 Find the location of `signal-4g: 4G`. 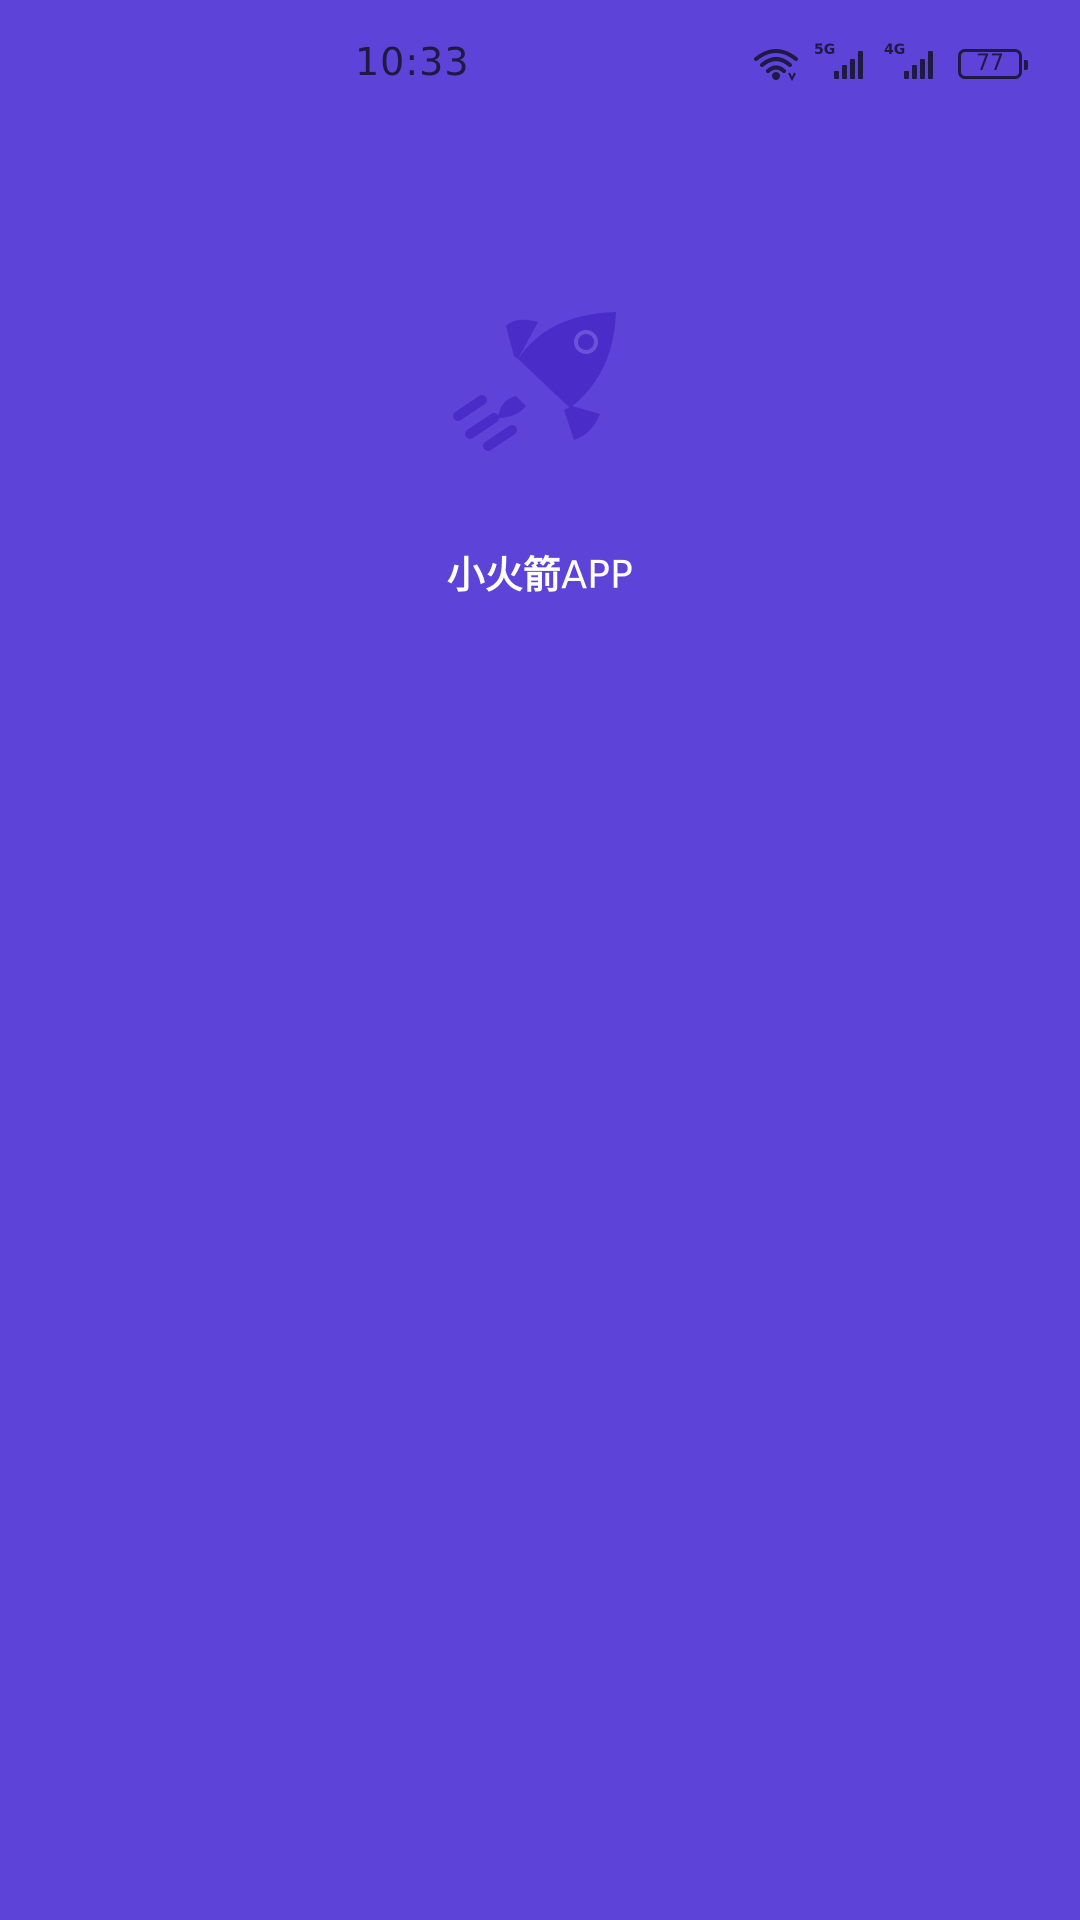

signal-4g: 4G is located at coordinates (912, 62).